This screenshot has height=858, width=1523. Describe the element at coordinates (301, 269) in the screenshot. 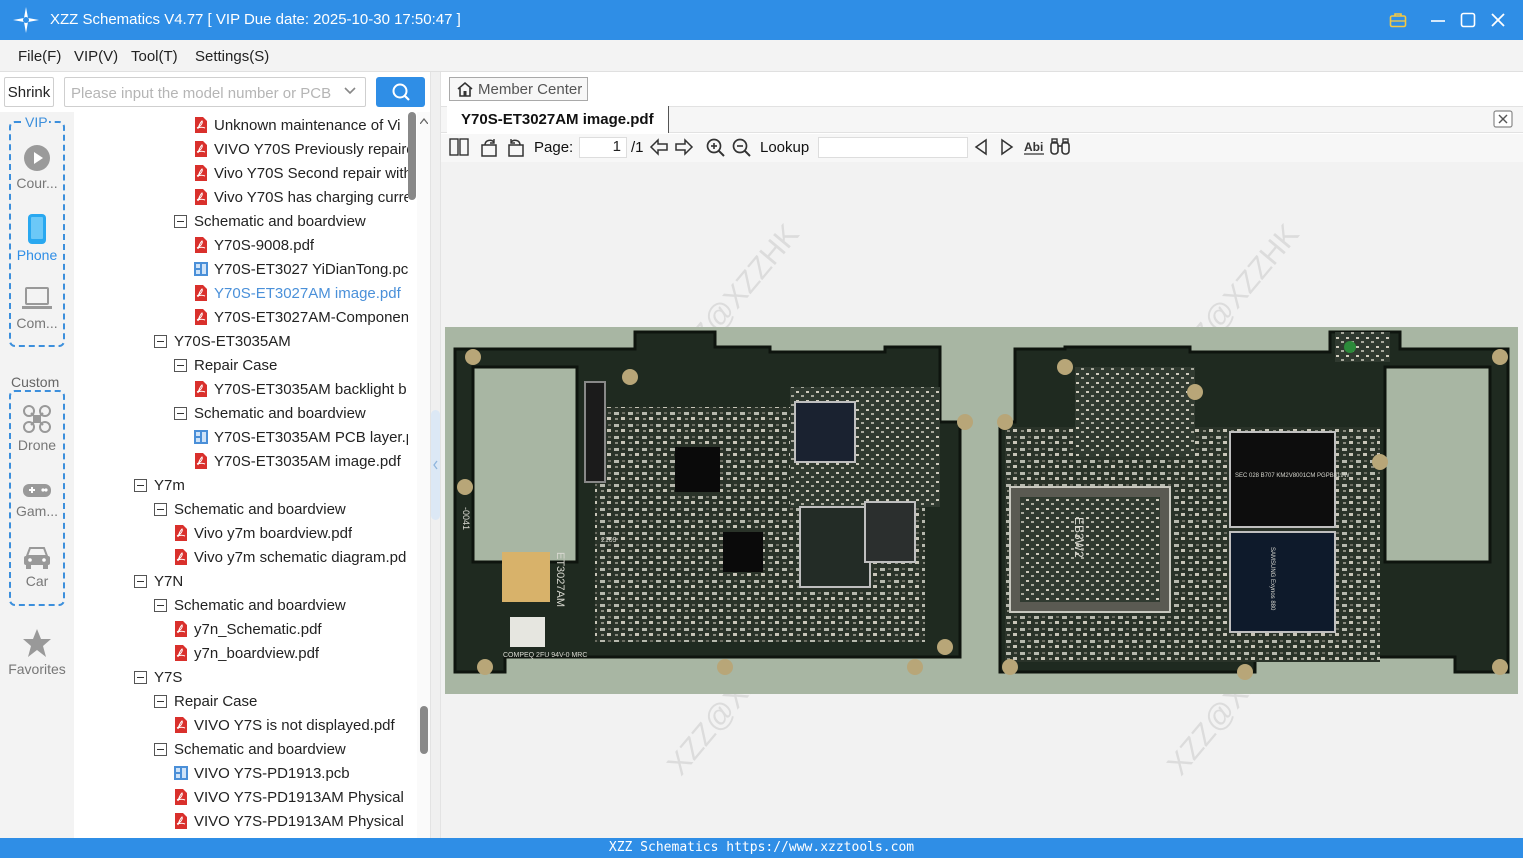

I see `tree-file: Y70S-ET3027 YiDianTong.pcl` at that location.